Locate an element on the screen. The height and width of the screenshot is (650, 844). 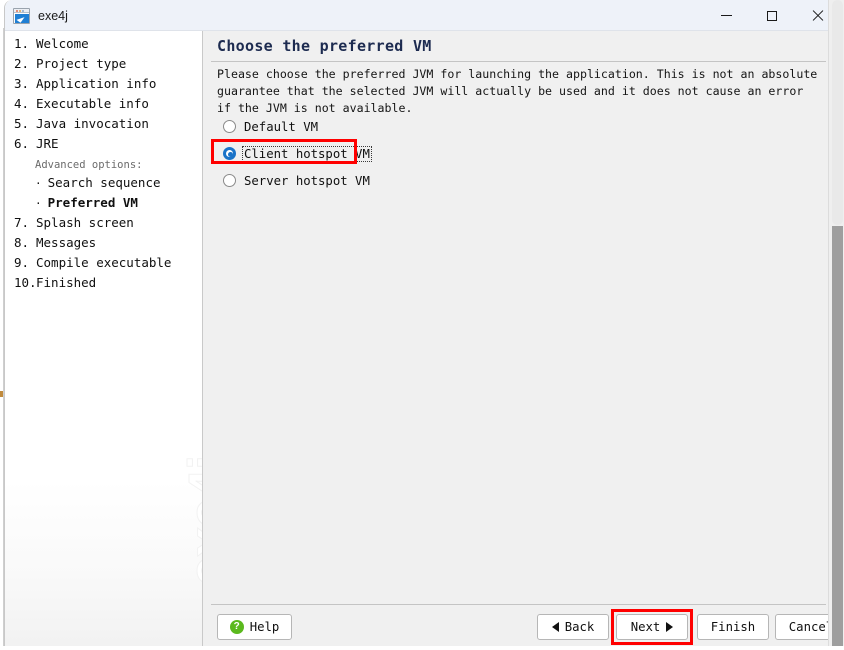
window-controls is located at coordinates (771, 15).